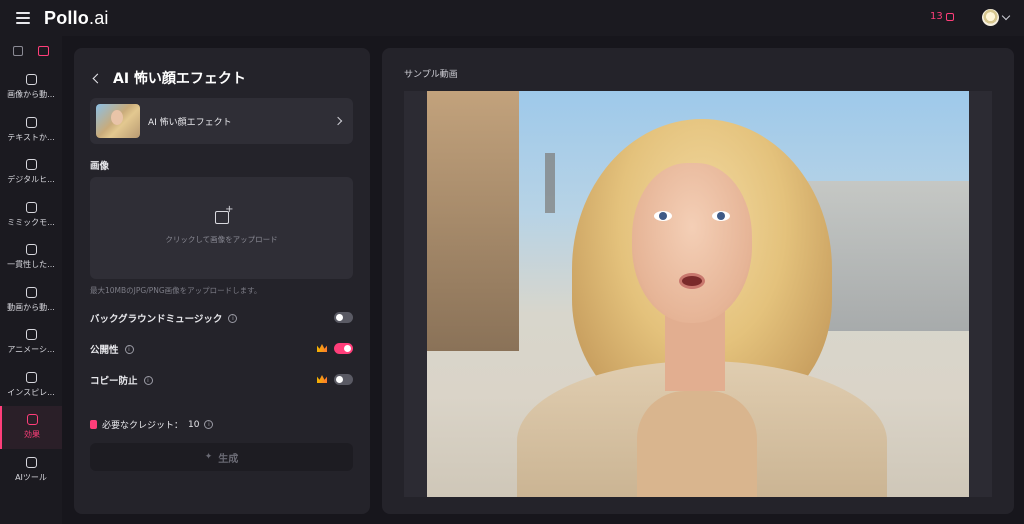  Describe the element at coordinates (31, 377) in the screenshot. I see `inspiration-icon` at that location.